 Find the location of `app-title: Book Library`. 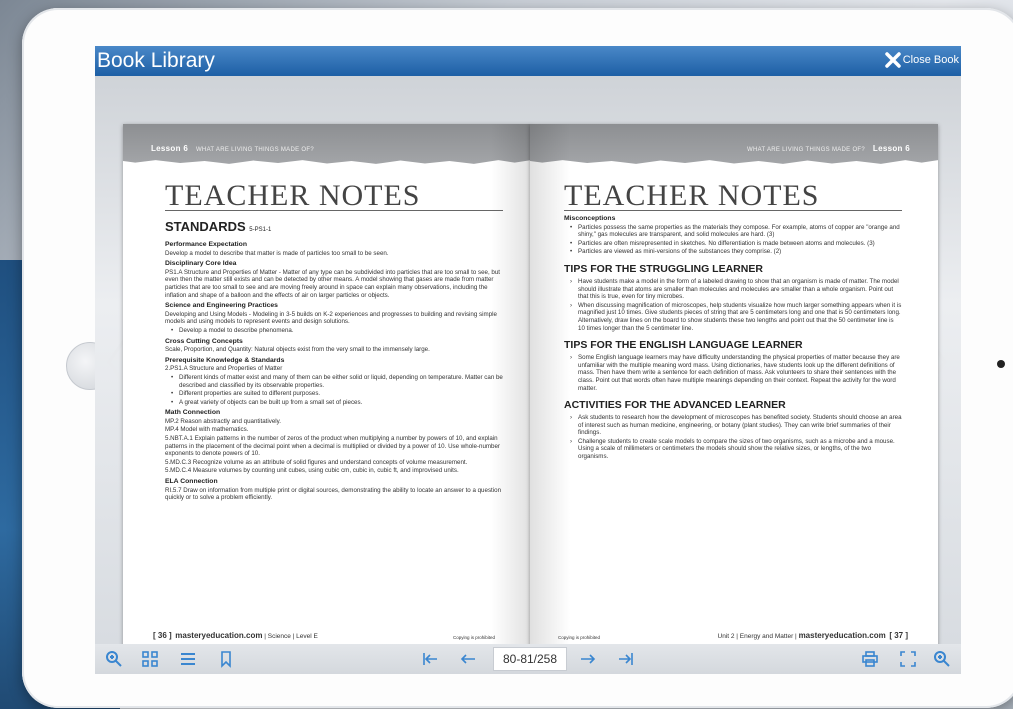

app-title: Book Library is located at coordinates (156, 60).